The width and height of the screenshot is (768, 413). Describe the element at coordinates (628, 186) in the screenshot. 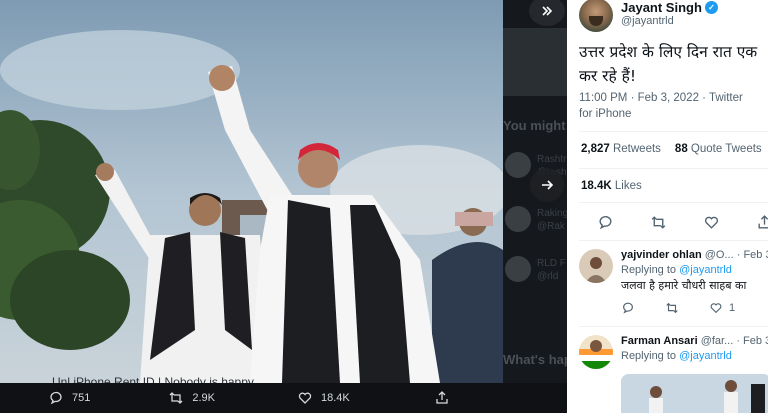

I see `likes-label: Likes` at that location.